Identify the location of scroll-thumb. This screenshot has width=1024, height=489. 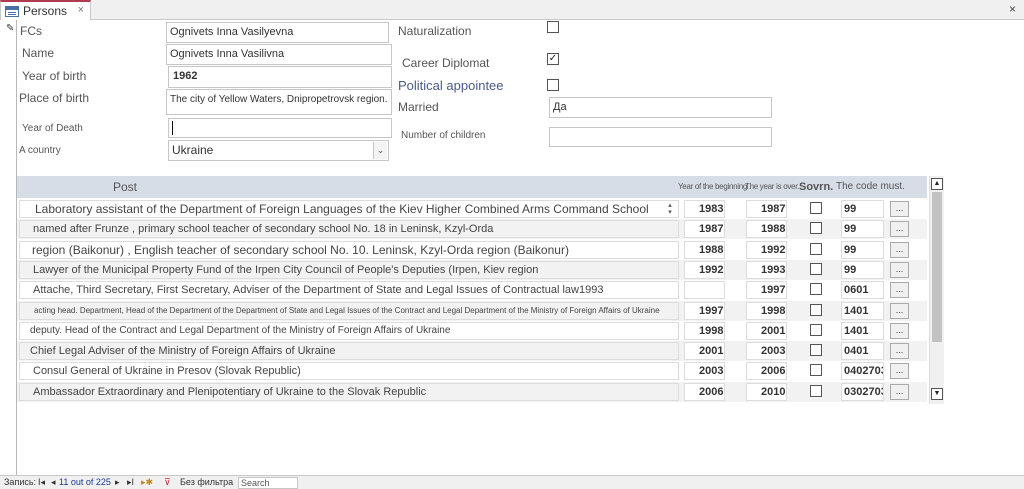
(937, 267).